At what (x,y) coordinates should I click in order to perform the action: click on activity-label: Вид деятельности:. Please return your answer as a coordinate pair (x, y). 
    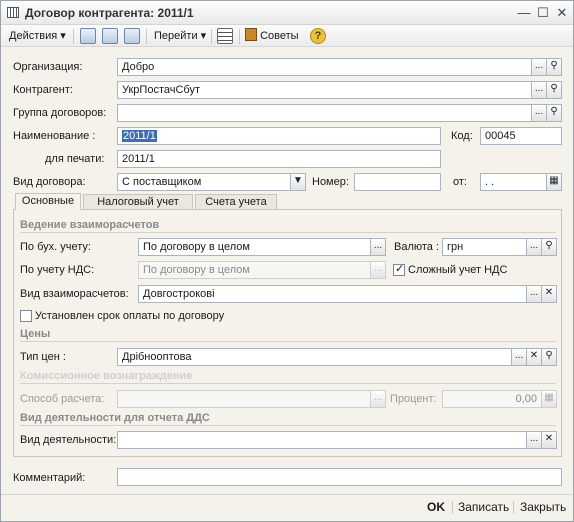
    Looking at the image, I should click on (68, 440).